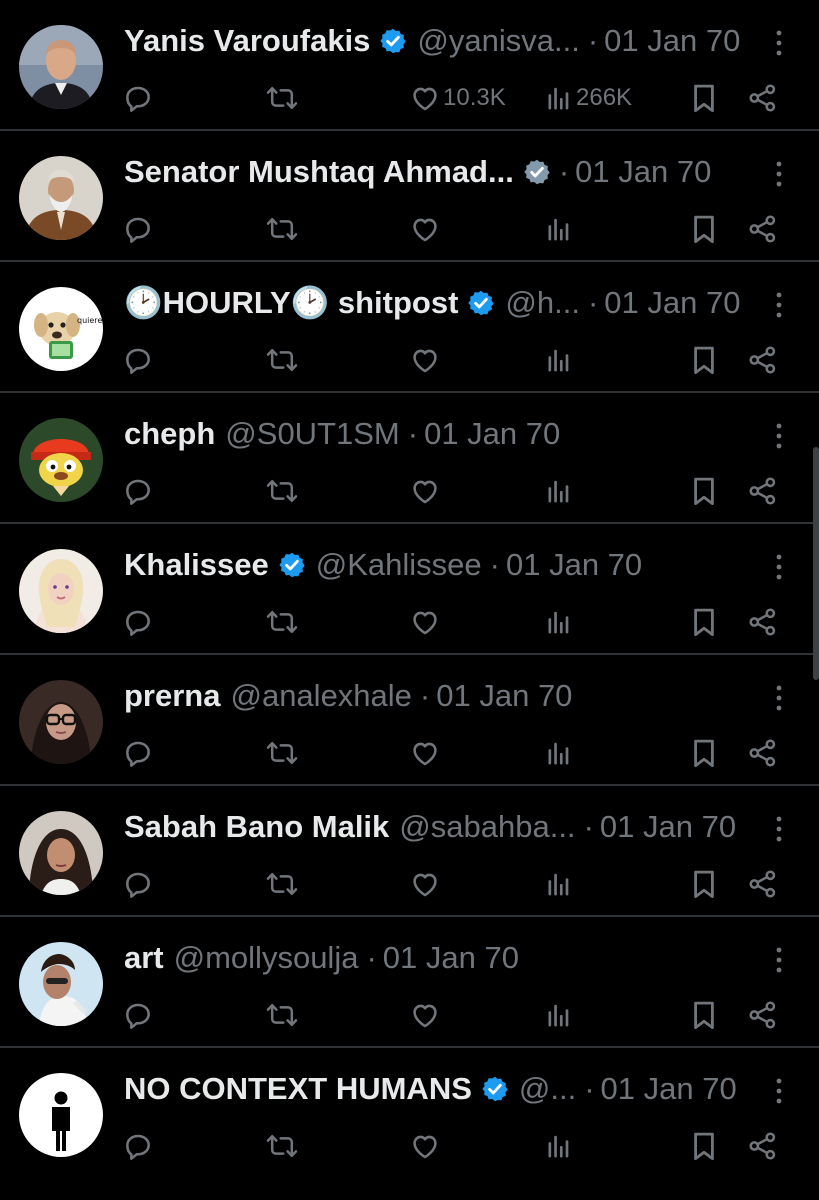 This screenshot has width=819, height=1200. What do you see at coordinates (589, 98) in the screenshot?
I see `views-button: 266K` at bounding box center [589, 98].